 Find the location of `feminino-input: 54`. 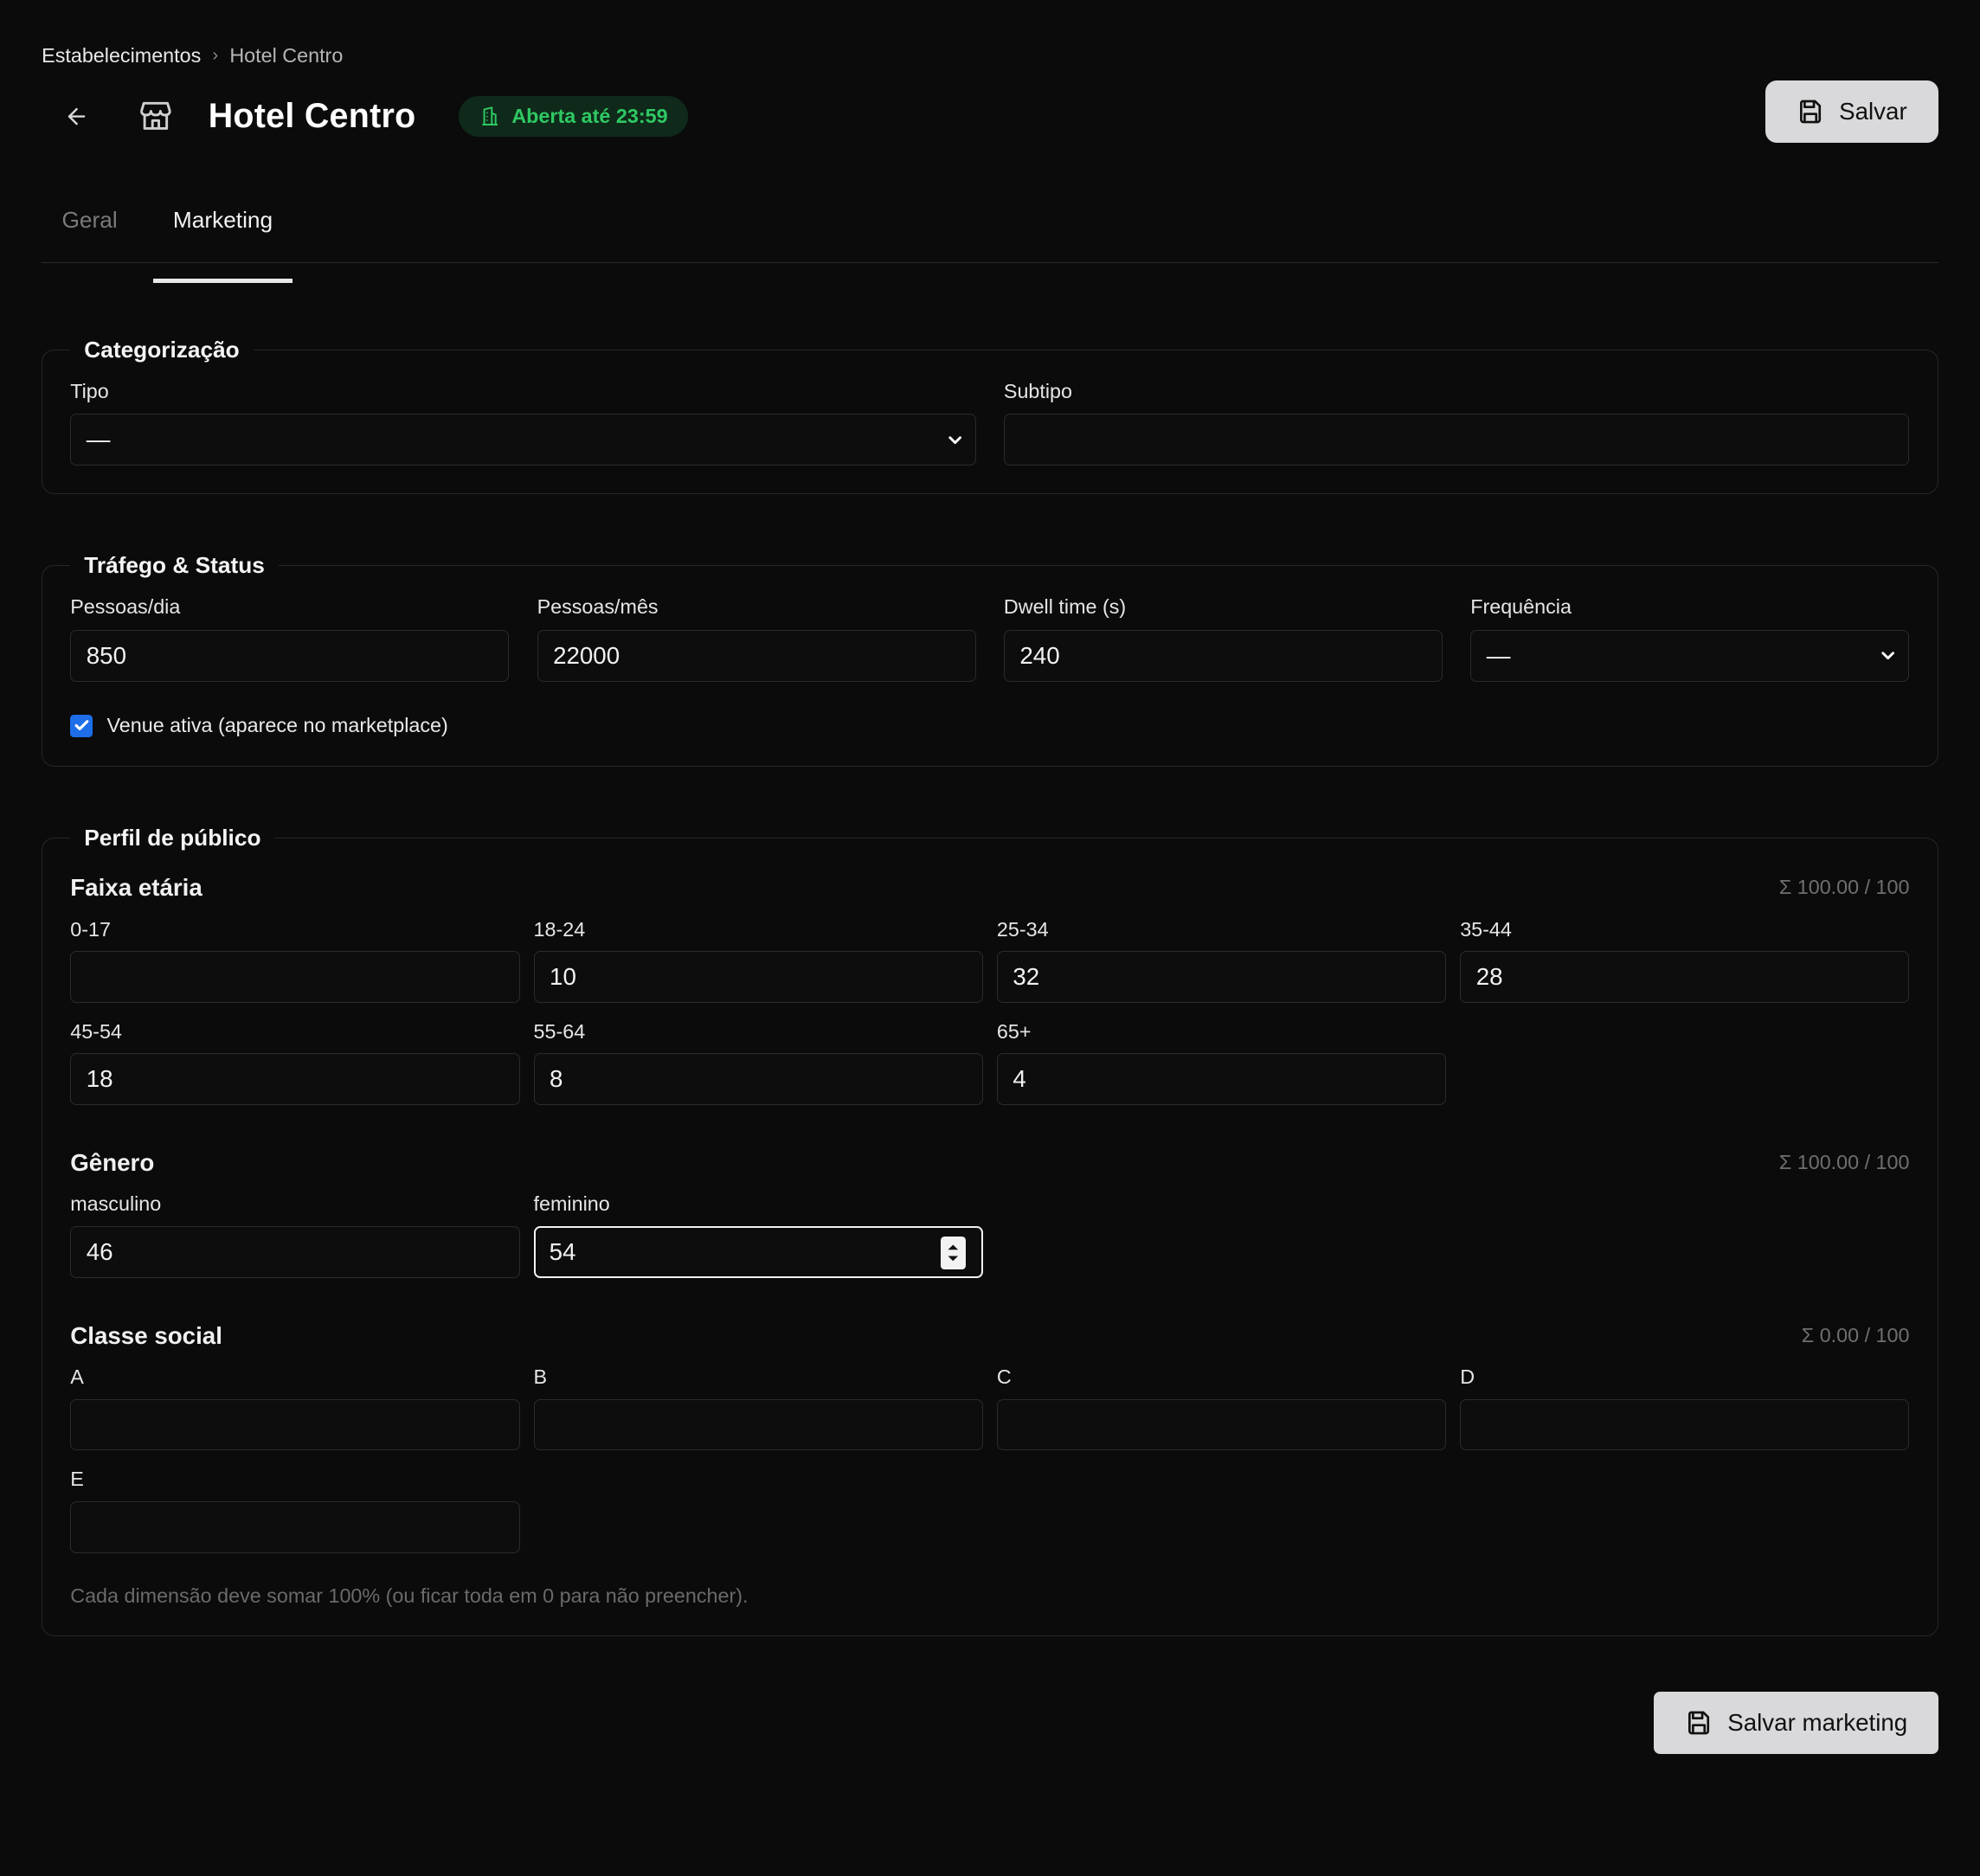

feminino-input: 54 is located at coordinates (758, 1252).